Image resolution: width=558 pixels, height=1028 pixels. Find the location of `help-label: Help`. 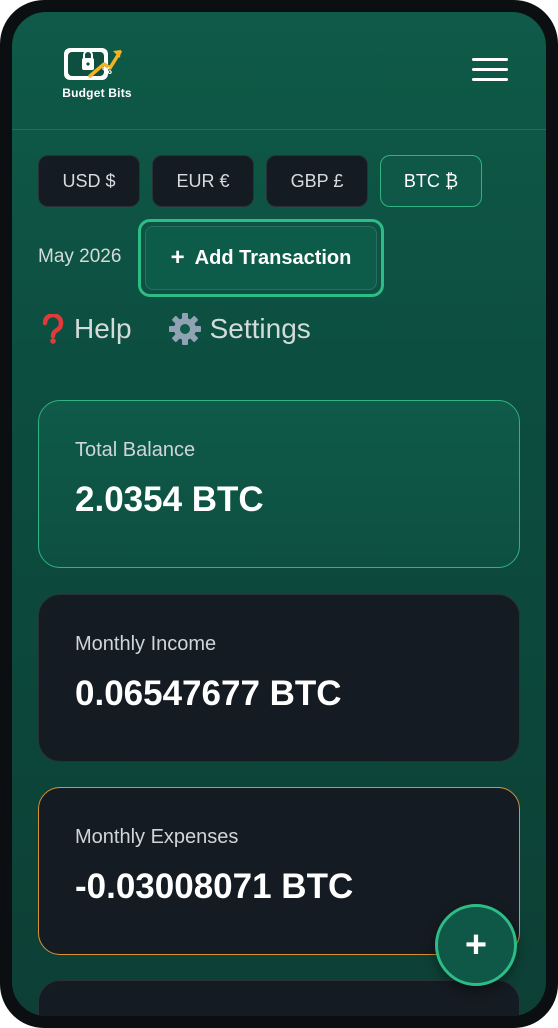

help-label: Help is located at coordinates (103, 328).